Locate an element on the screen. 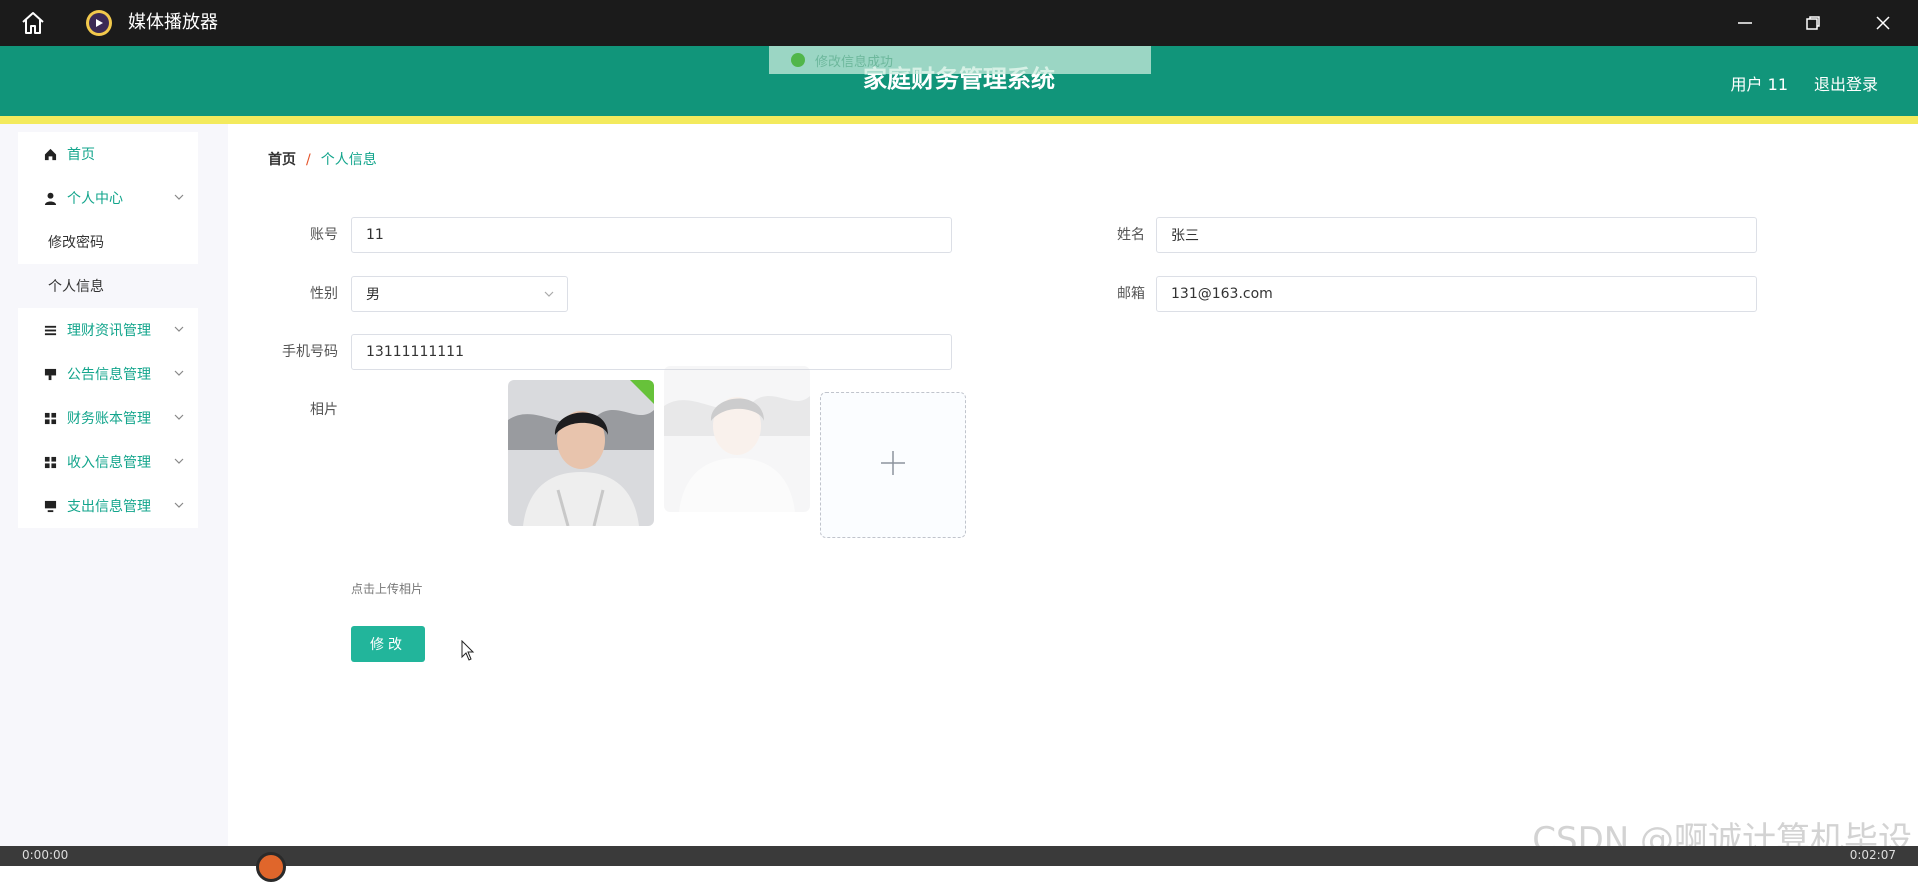 This screenshot has width=1918, height=882. plus-icon is located at coordinates (893, 465).